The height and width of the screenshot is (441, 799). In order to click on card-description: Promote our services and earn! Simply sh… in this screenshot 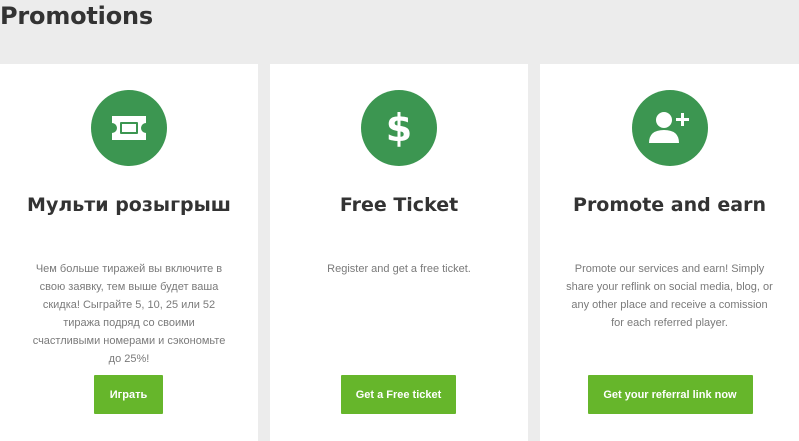, I will do `click(669, 296)`.